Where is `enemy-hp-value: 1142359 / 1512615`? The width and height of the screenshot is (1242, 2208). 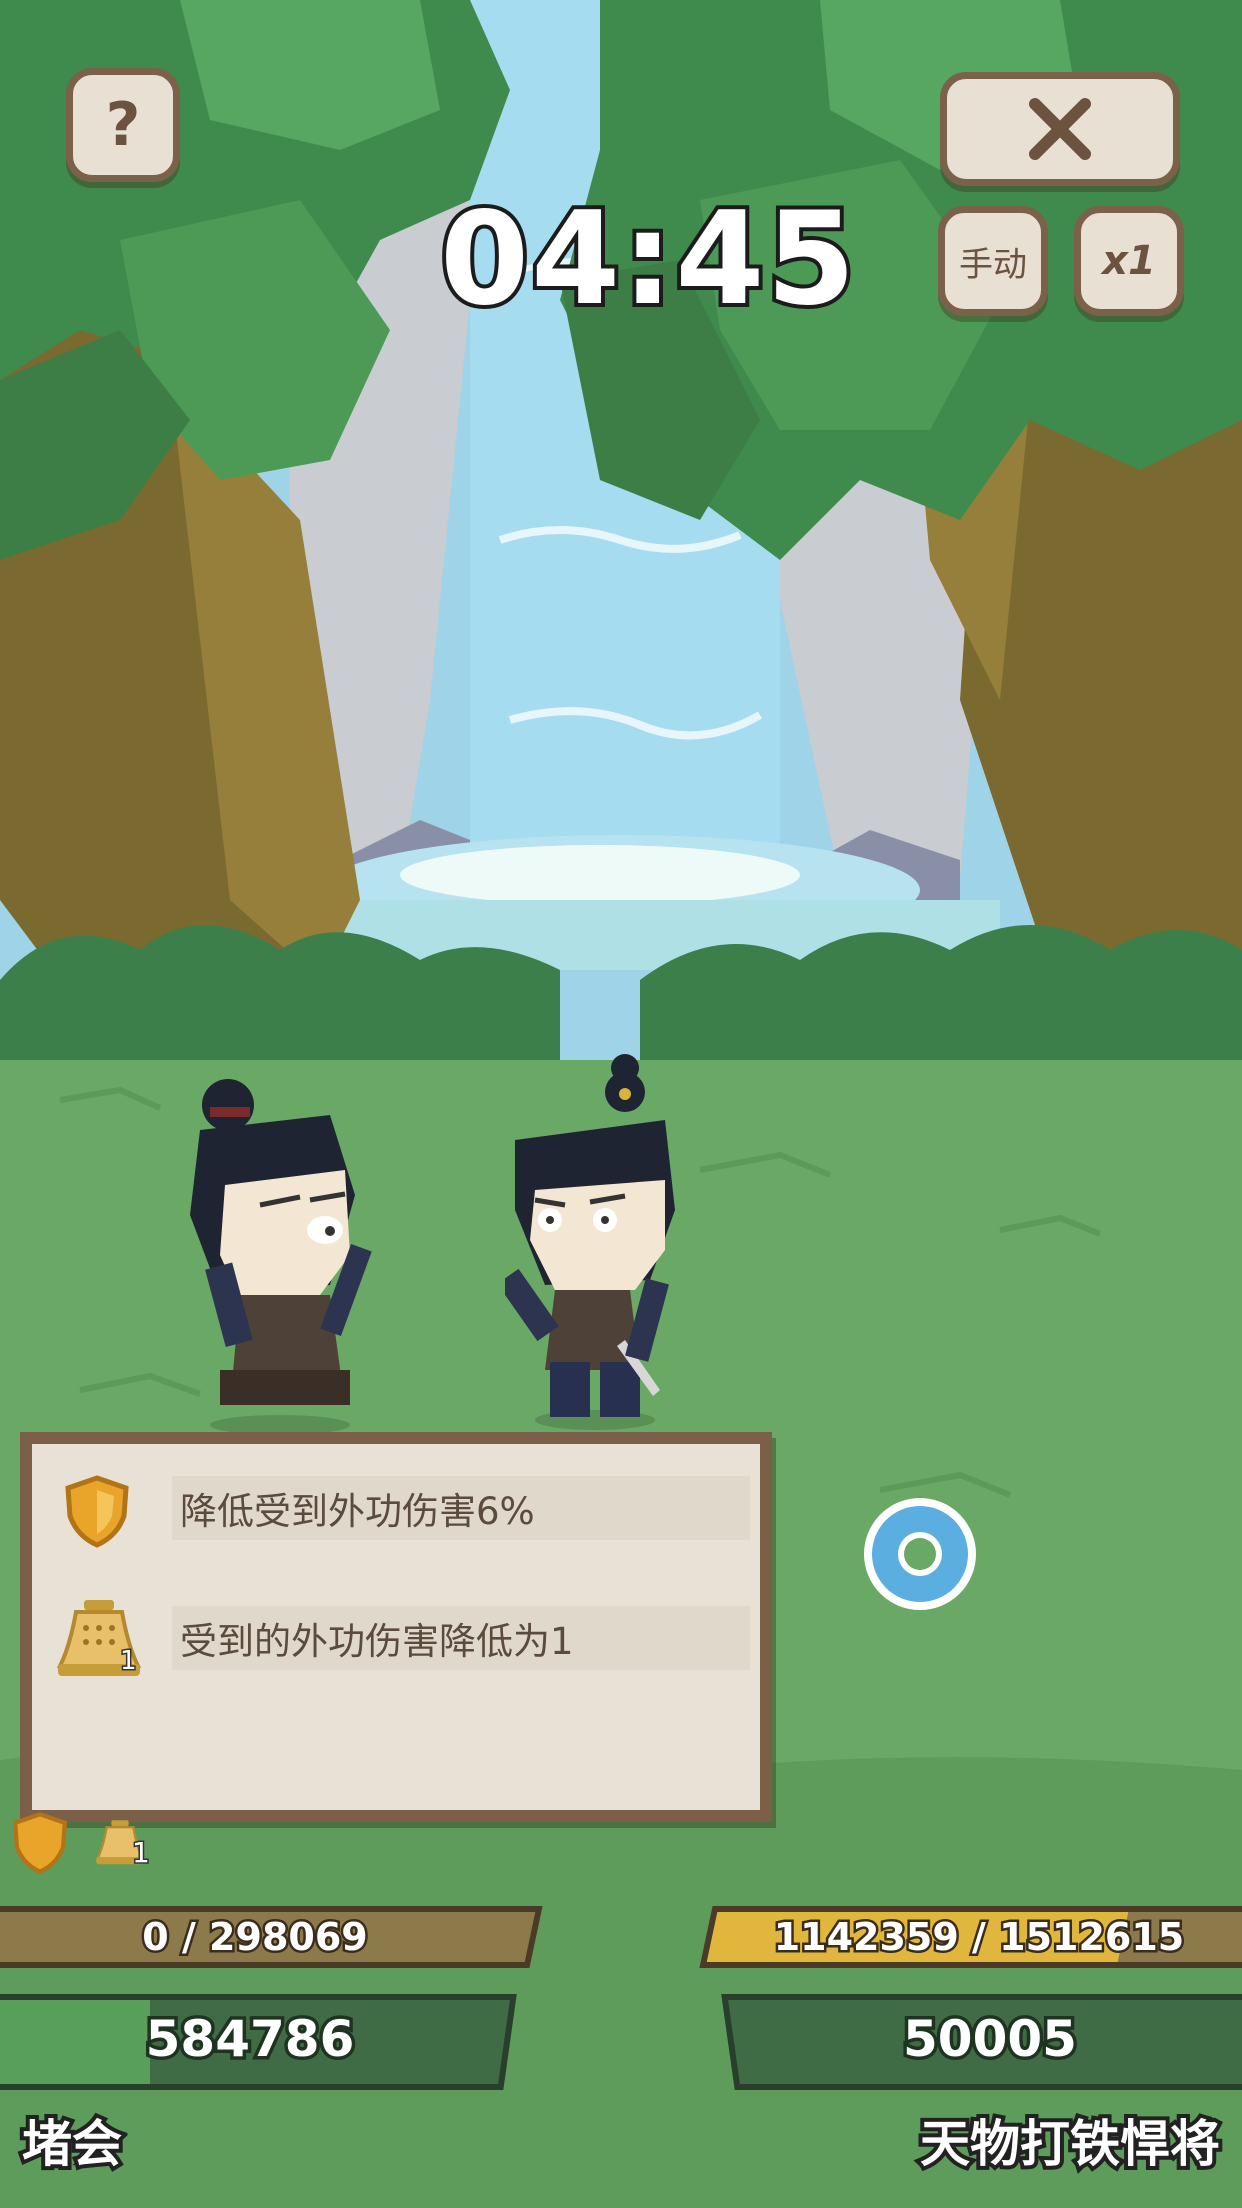
enemy-hp-value: 1142359 / 1512615 is located at coordinates (979, 1937).